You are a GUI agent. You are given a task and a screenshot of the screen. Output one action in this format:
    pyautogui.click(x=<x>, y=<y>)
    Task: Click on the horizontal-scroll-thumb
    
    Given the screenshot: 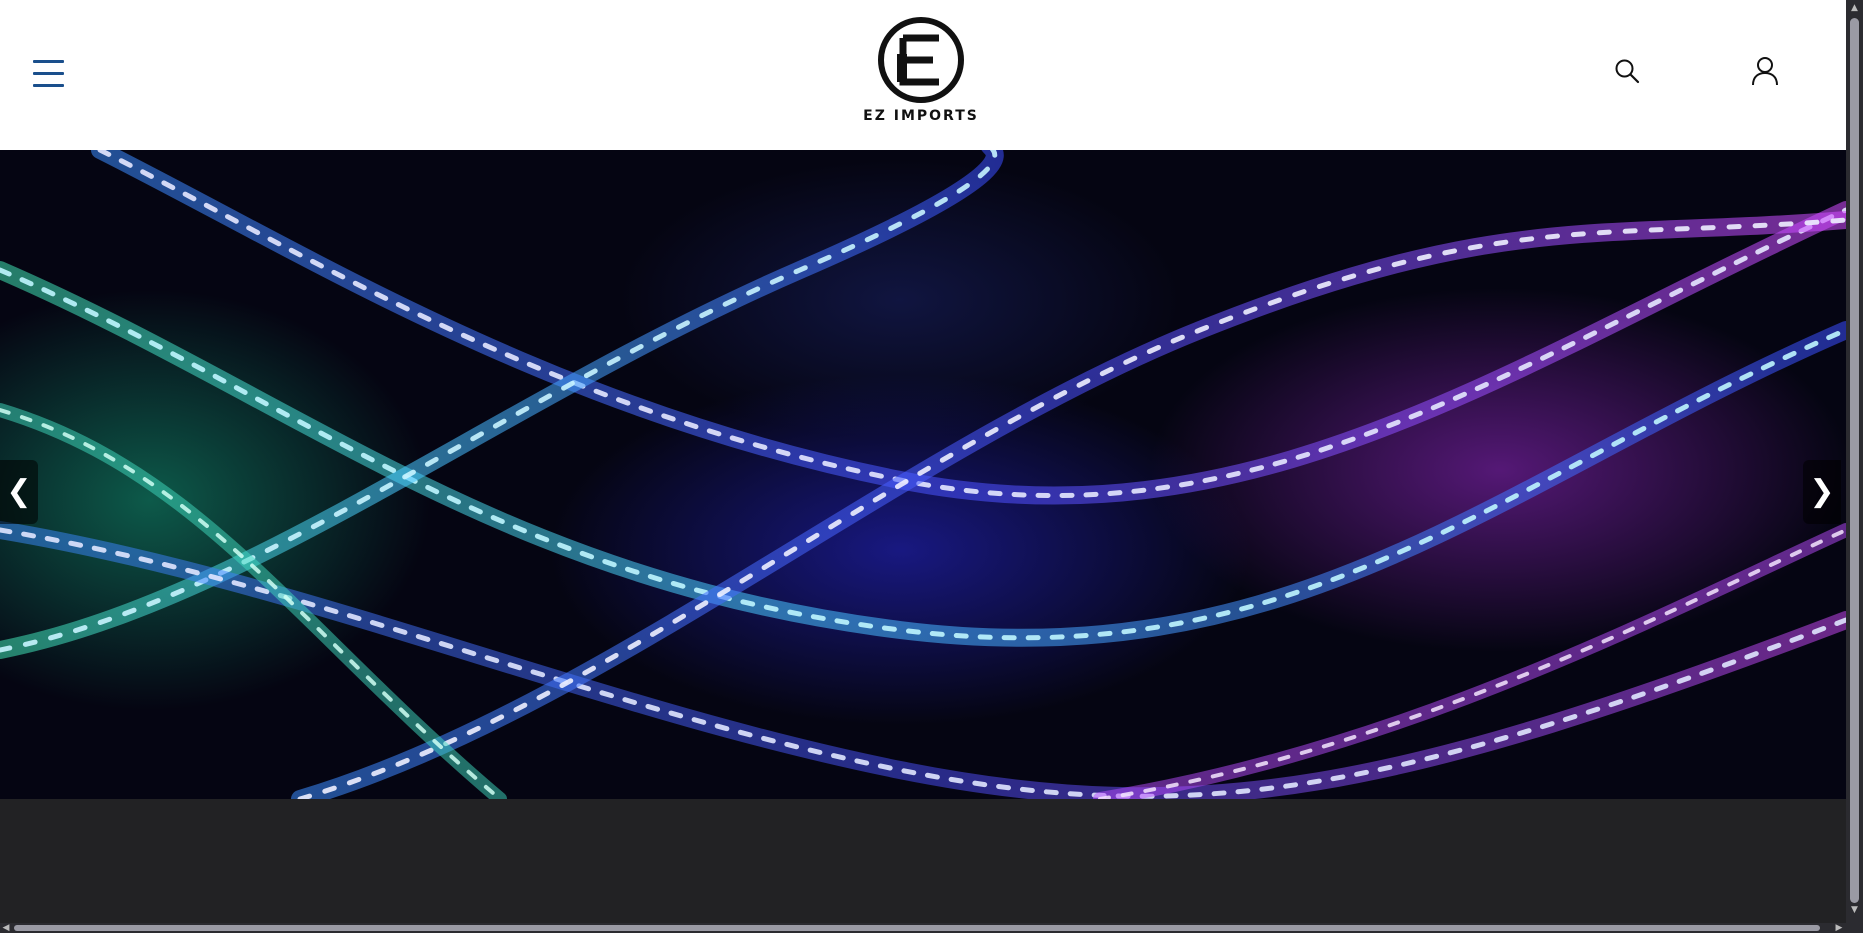 What is the action you would take?
    pyautogui.click(x=917, y=928)
    